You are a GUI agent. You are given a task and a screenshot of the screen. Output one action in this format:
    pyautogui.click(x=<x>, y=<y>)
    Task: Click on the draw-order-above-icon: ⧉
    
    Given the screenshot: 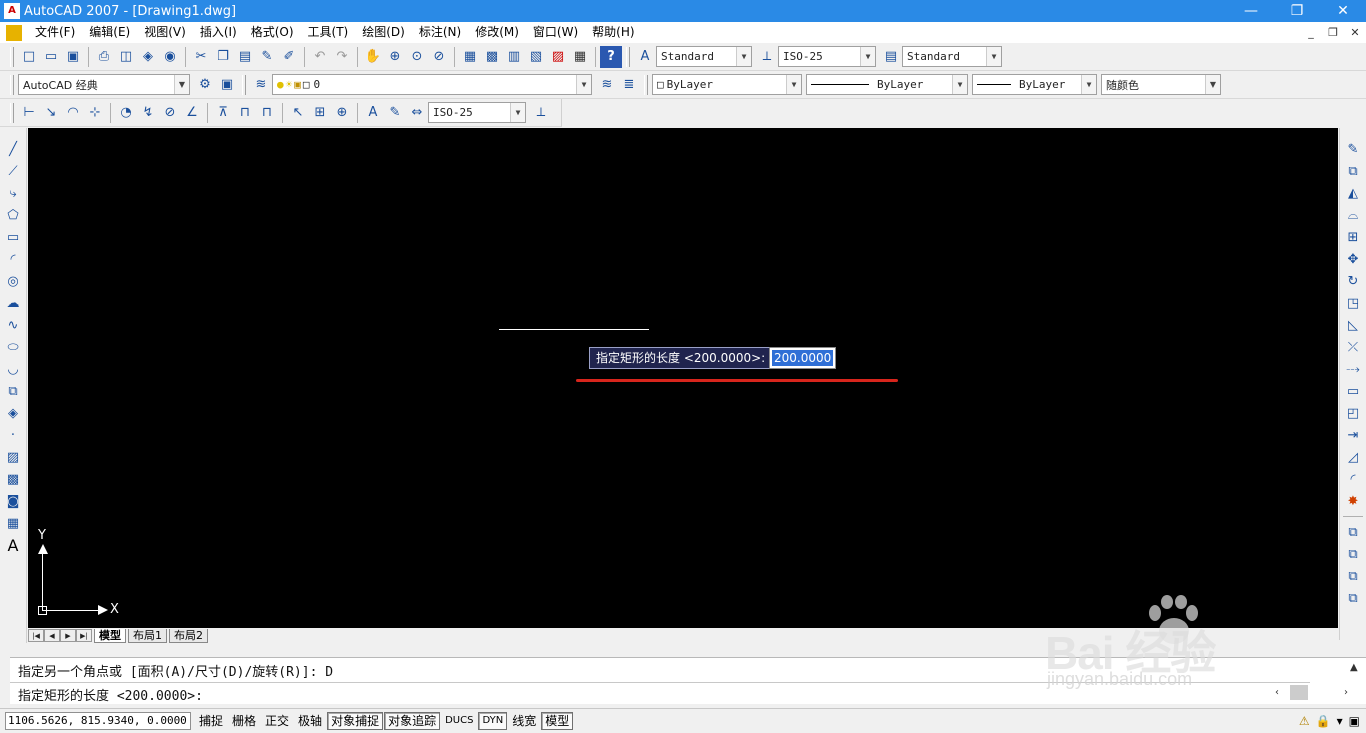 What is the action you would take?
    pyautogui.click(x=1353, y=576)
    